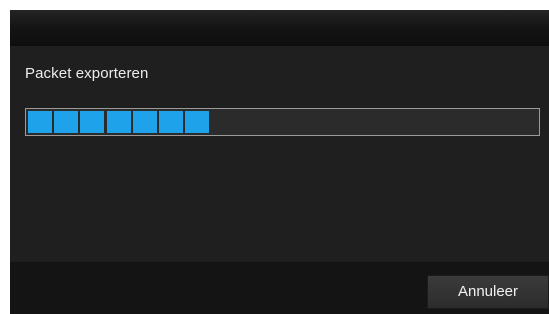 The width and height of the screenshot is (549, 314). I want to click on dialog-titlebar, so click(279, 28).